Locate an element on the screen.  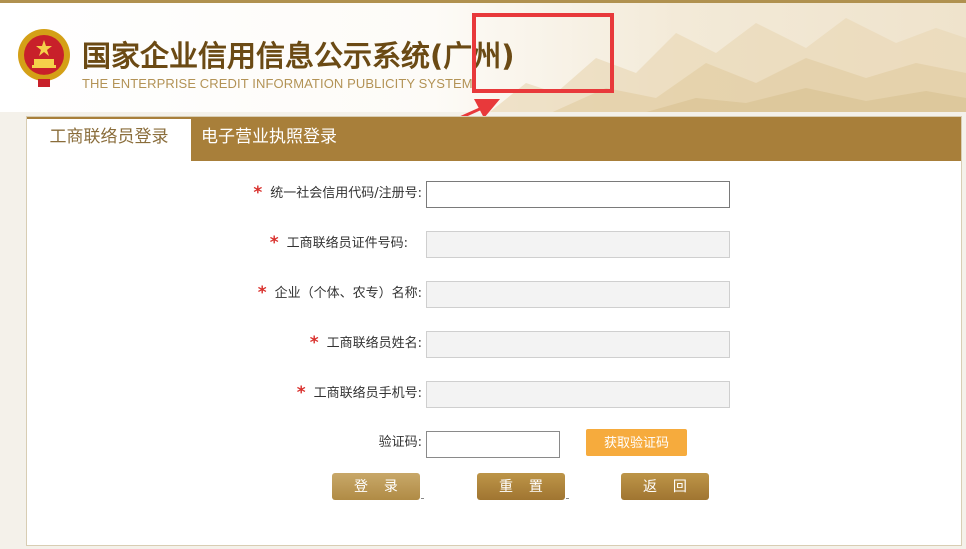
field-label: * 工商联络员手机号: is located at coordinates (359, 393).